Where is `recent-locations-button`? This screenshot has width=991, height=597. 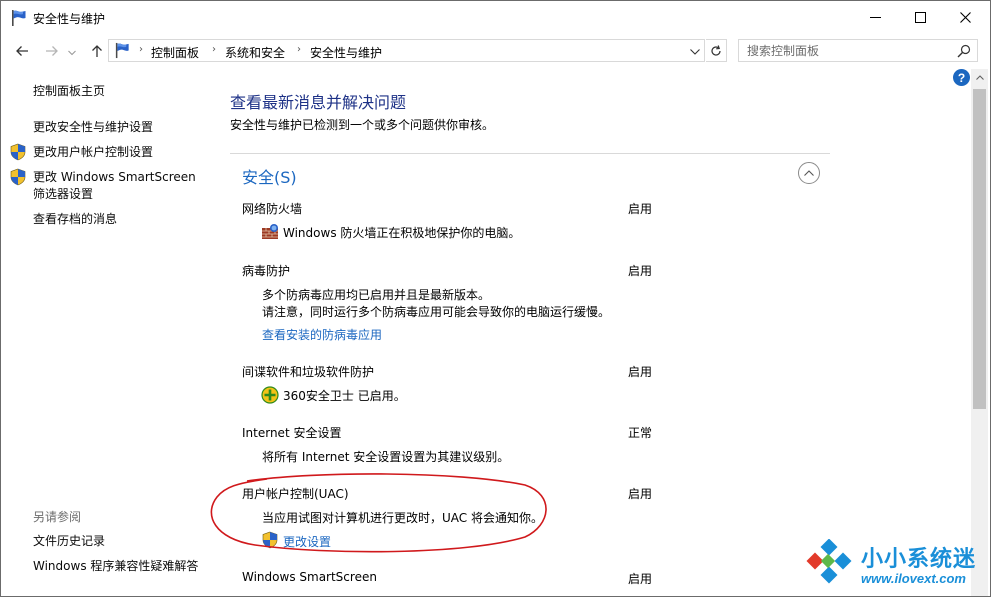
recent-locations-button is located at coordinates (72, 53).